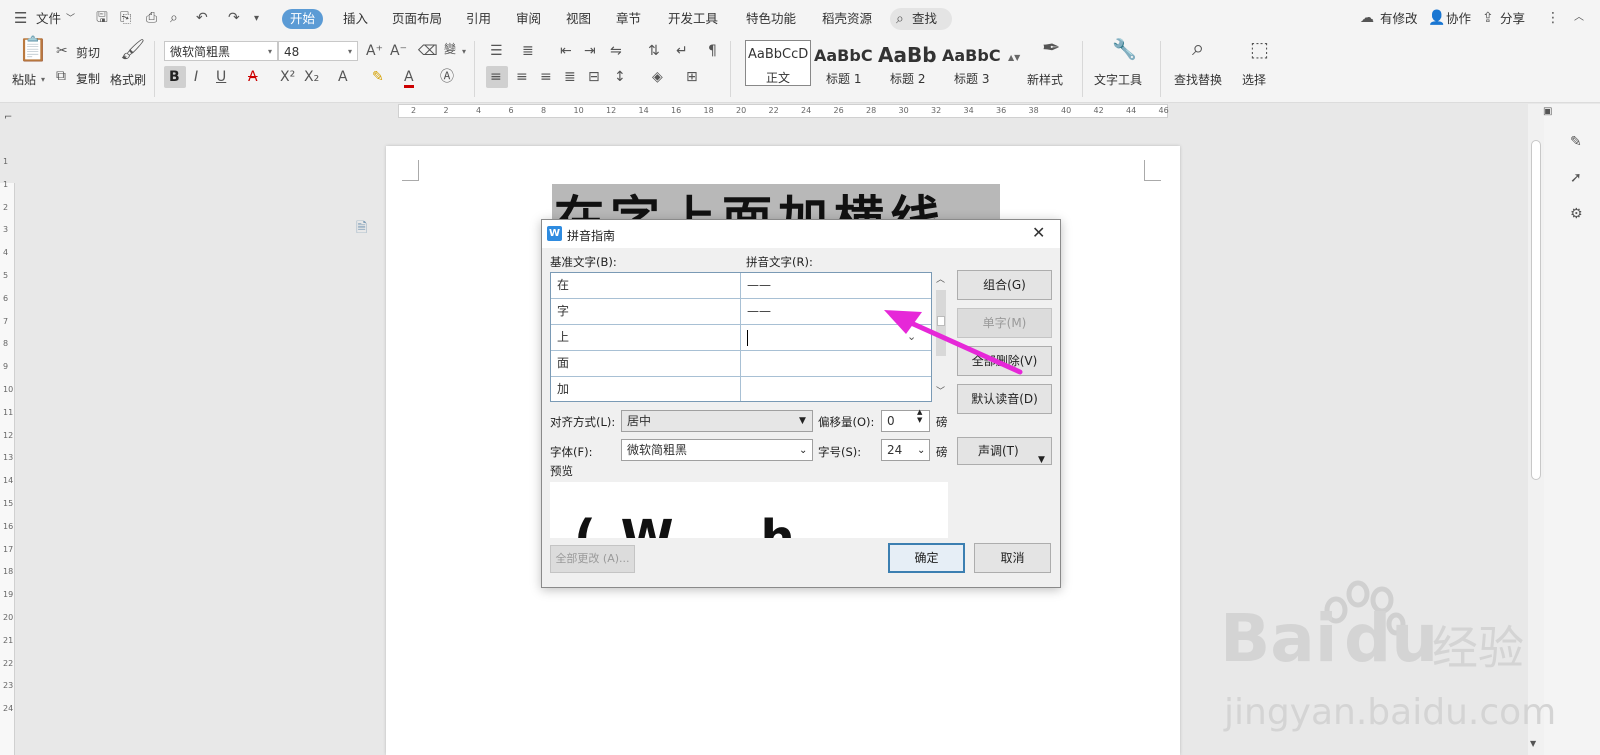 The height and width of the screenshot is (755, 1600). What do you see at coordinates (1004, 451) in the screenshot?
I see `tone-button: 声调(T) ▼` at bounding box center [1004, 451].